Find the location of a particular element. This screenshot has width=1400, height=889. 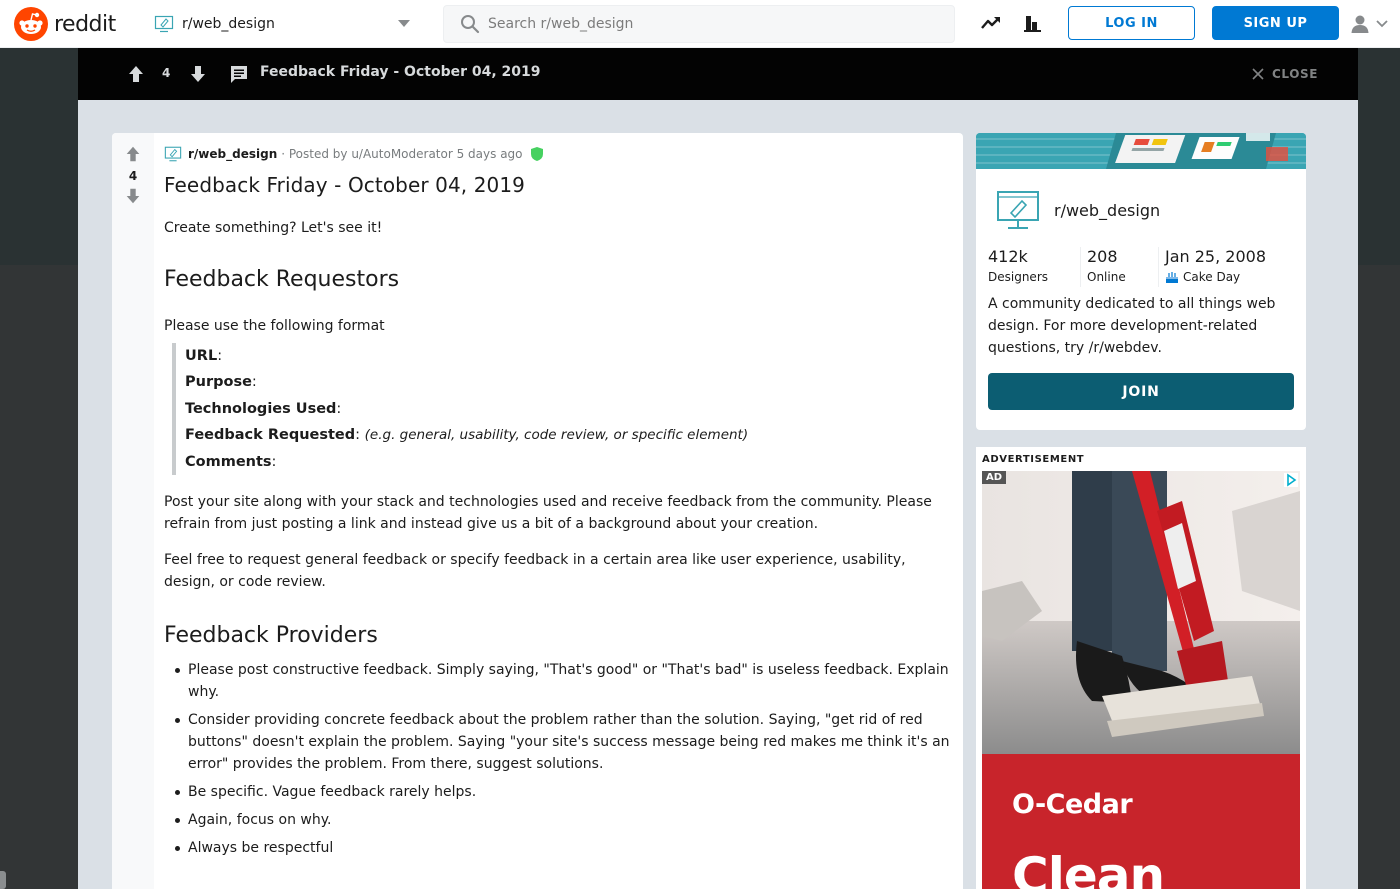

vote-column: 4 is located at coordinates (133, 511).